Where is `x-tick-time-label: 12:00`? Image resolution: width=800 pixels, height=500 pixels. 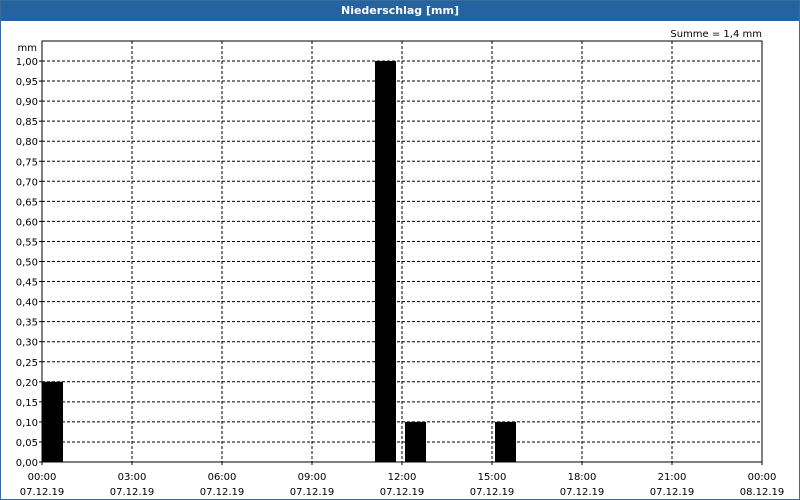
x-tick-time-label: 12:00 is located at coordinates (402, 477).